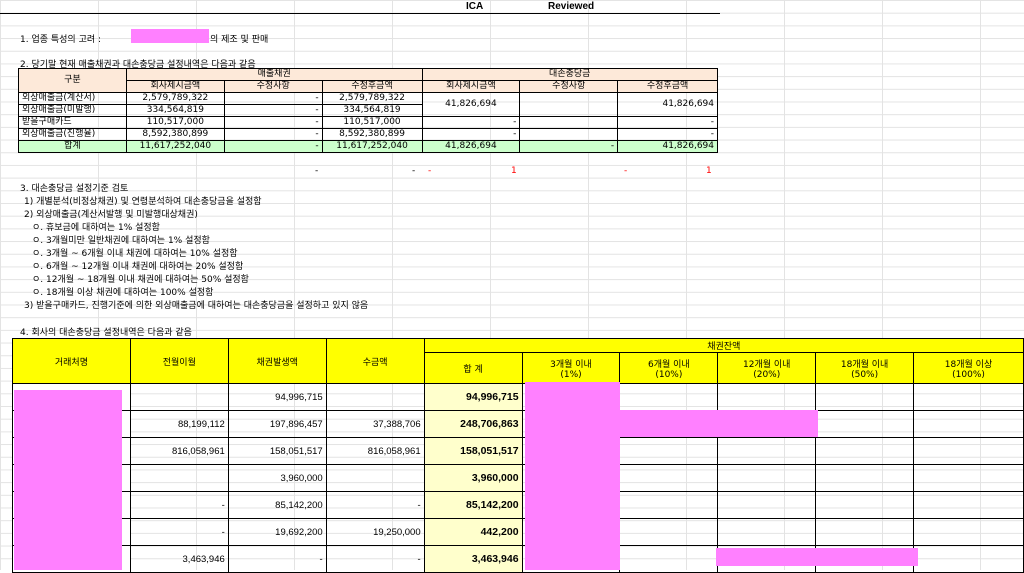 The width and height of the screenshot is (1024, 573). Describe the element at coordinates (473, 532) in the screenshot. I see `sum-cell: 442,200` at that location.